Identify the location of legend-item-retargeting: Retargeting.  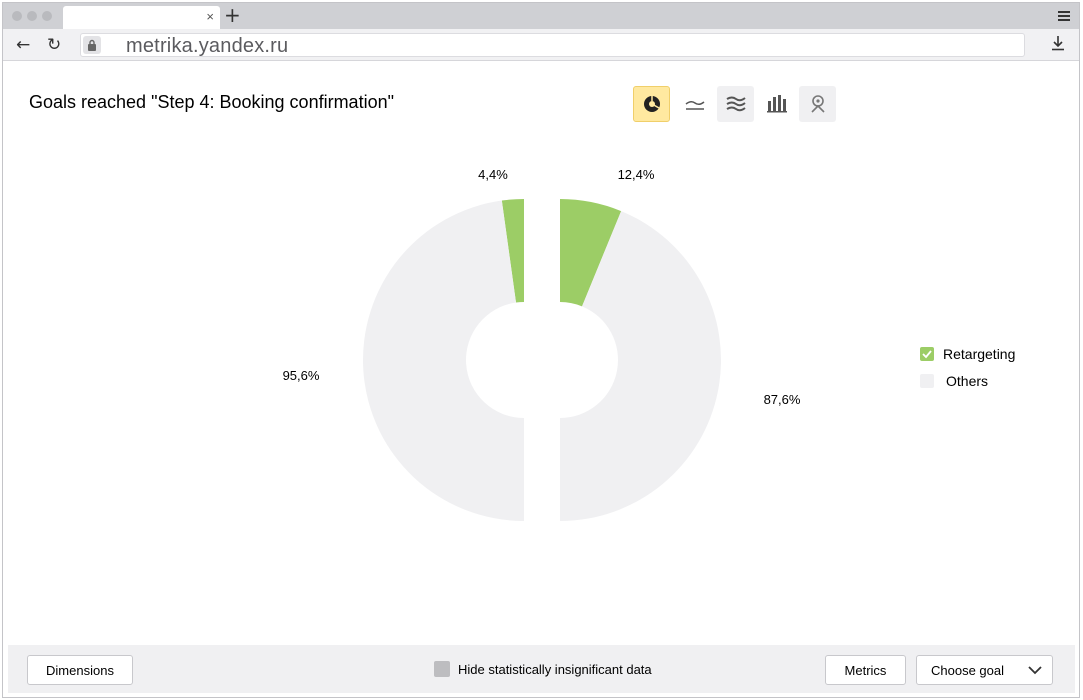
(967, 353).